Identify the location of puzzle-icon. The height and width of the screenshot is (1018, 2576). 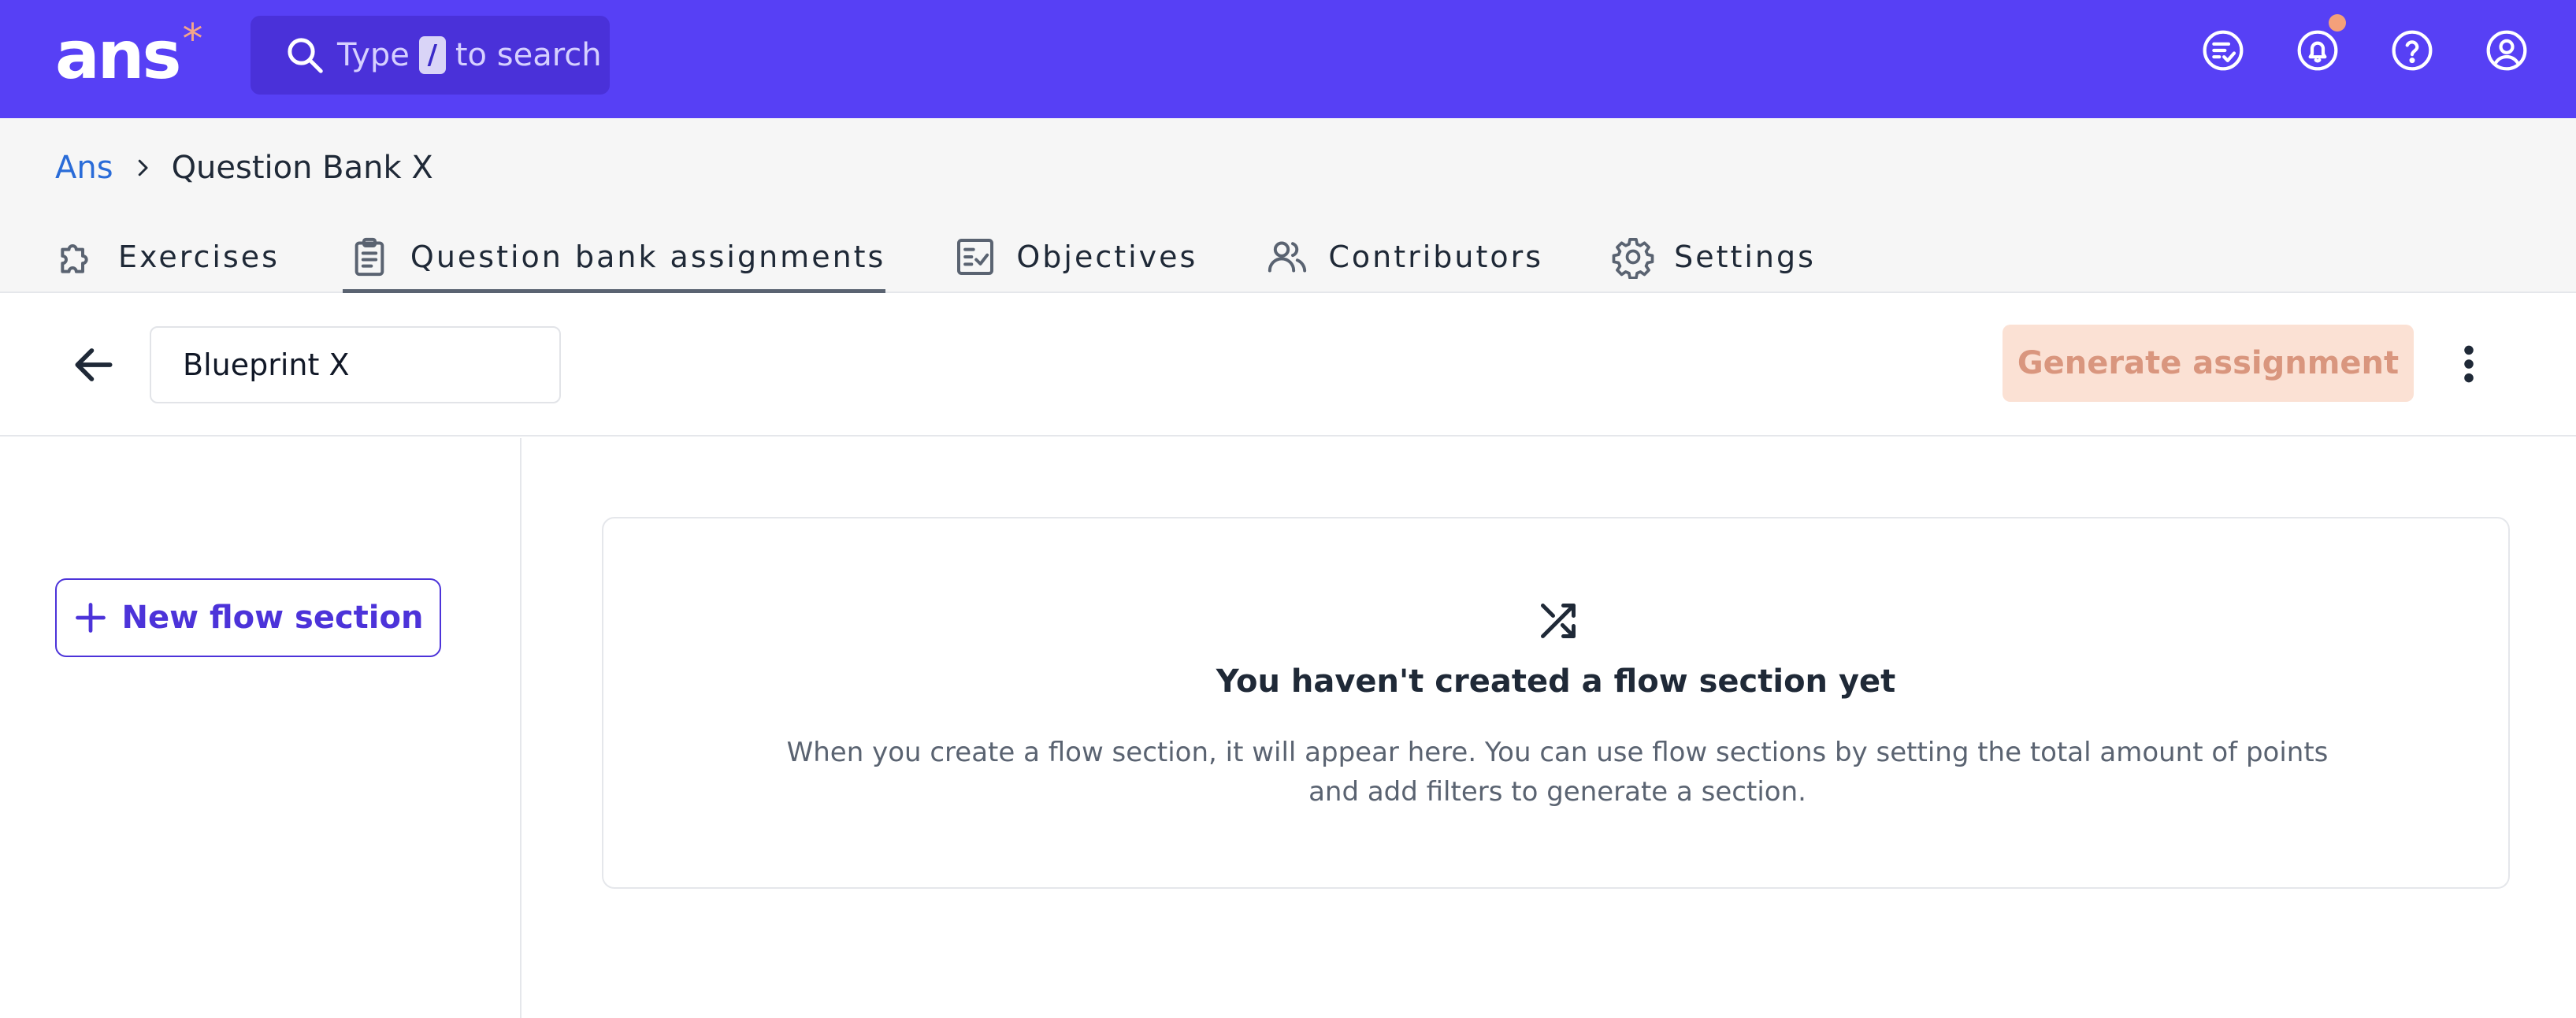
(74, 258).